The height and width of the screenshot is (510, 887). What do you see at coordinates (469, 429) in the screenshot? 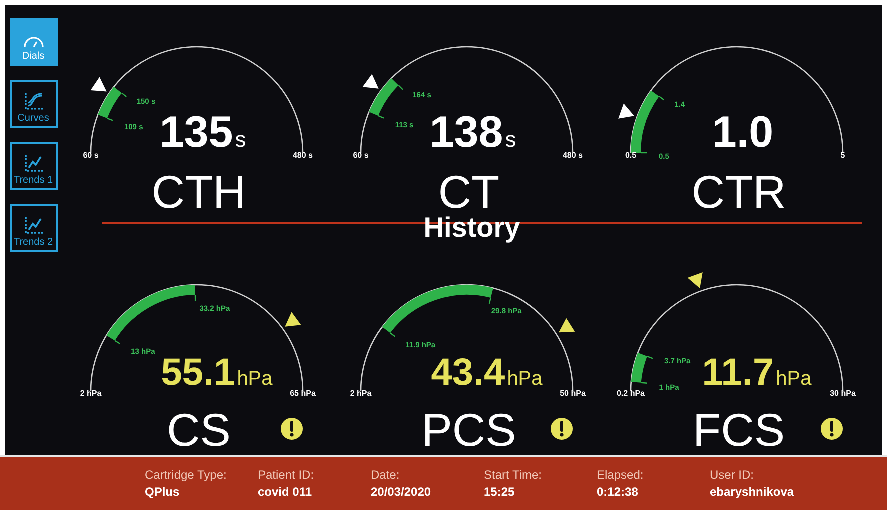
I see `dial-name: PCS` at bounding box center [469, 429].